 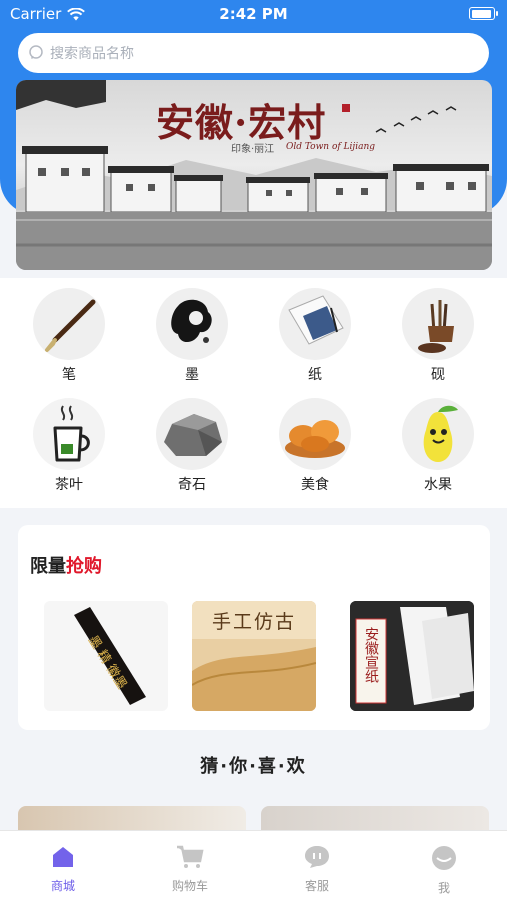 What do you see at coordinates (483, 13) in the screenshot?
I see `battery-icon` at bounding box center [483, 13].